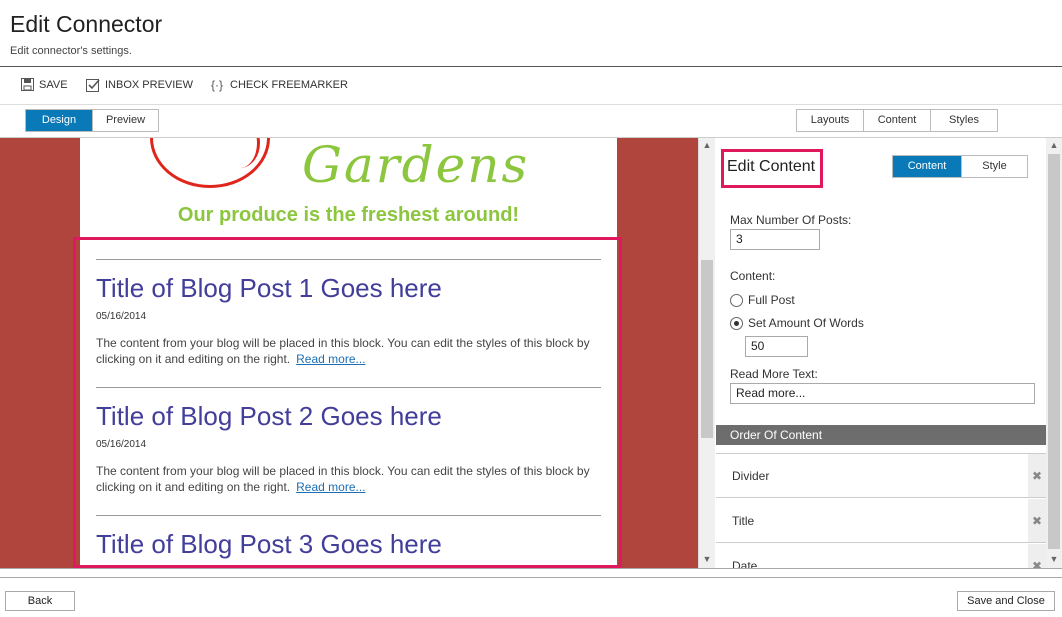 The height and width of the screenshot is (617, 1062). What do you see at coordinates (27, 85) in the screenshot?
I see `save-icon` at bounding box center [27, 85].